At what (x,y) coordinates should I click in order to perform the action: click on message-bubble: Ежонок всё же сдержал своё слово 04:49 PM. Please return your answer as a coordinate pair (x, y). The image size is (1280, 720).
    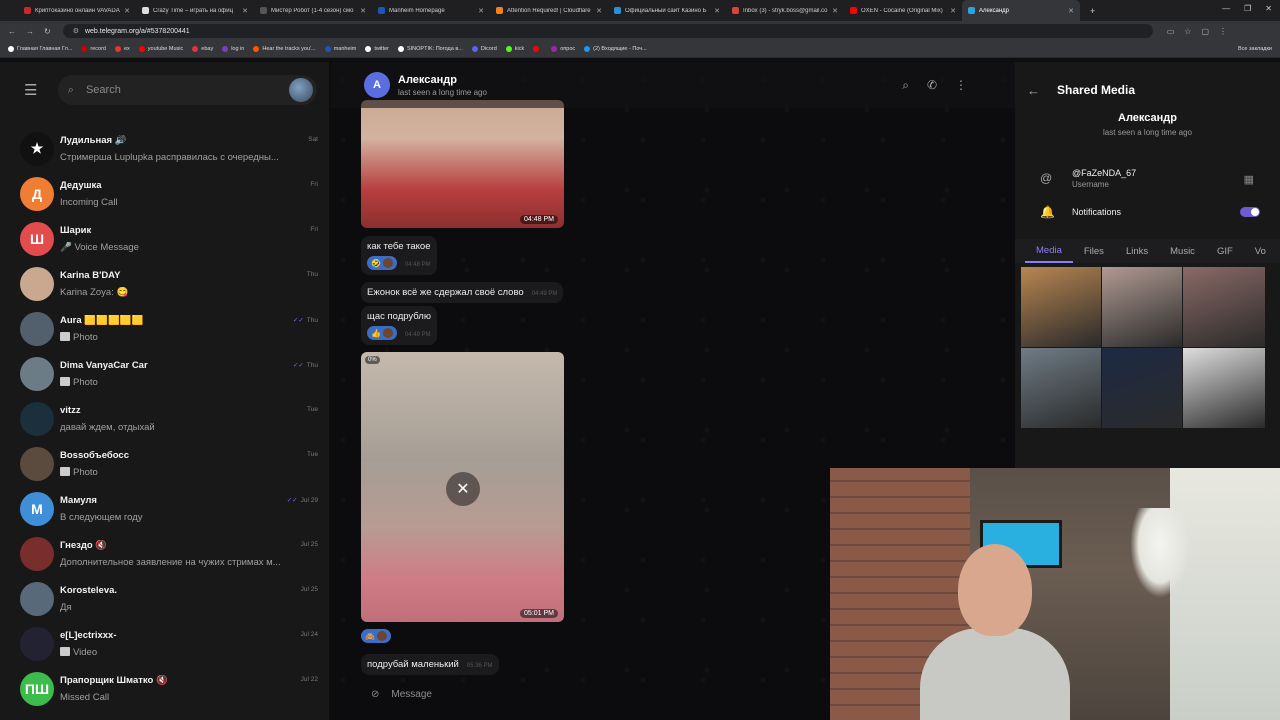
    Looking at the image, I should click on (462, 292).